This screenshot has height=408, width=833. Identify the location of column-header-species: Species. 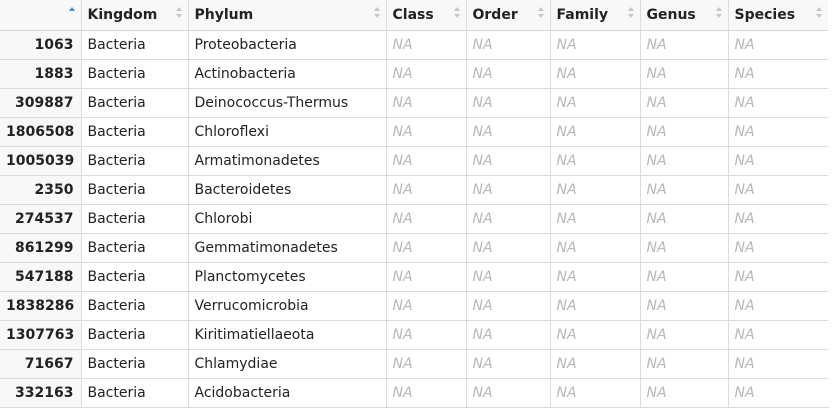
(778, 15).